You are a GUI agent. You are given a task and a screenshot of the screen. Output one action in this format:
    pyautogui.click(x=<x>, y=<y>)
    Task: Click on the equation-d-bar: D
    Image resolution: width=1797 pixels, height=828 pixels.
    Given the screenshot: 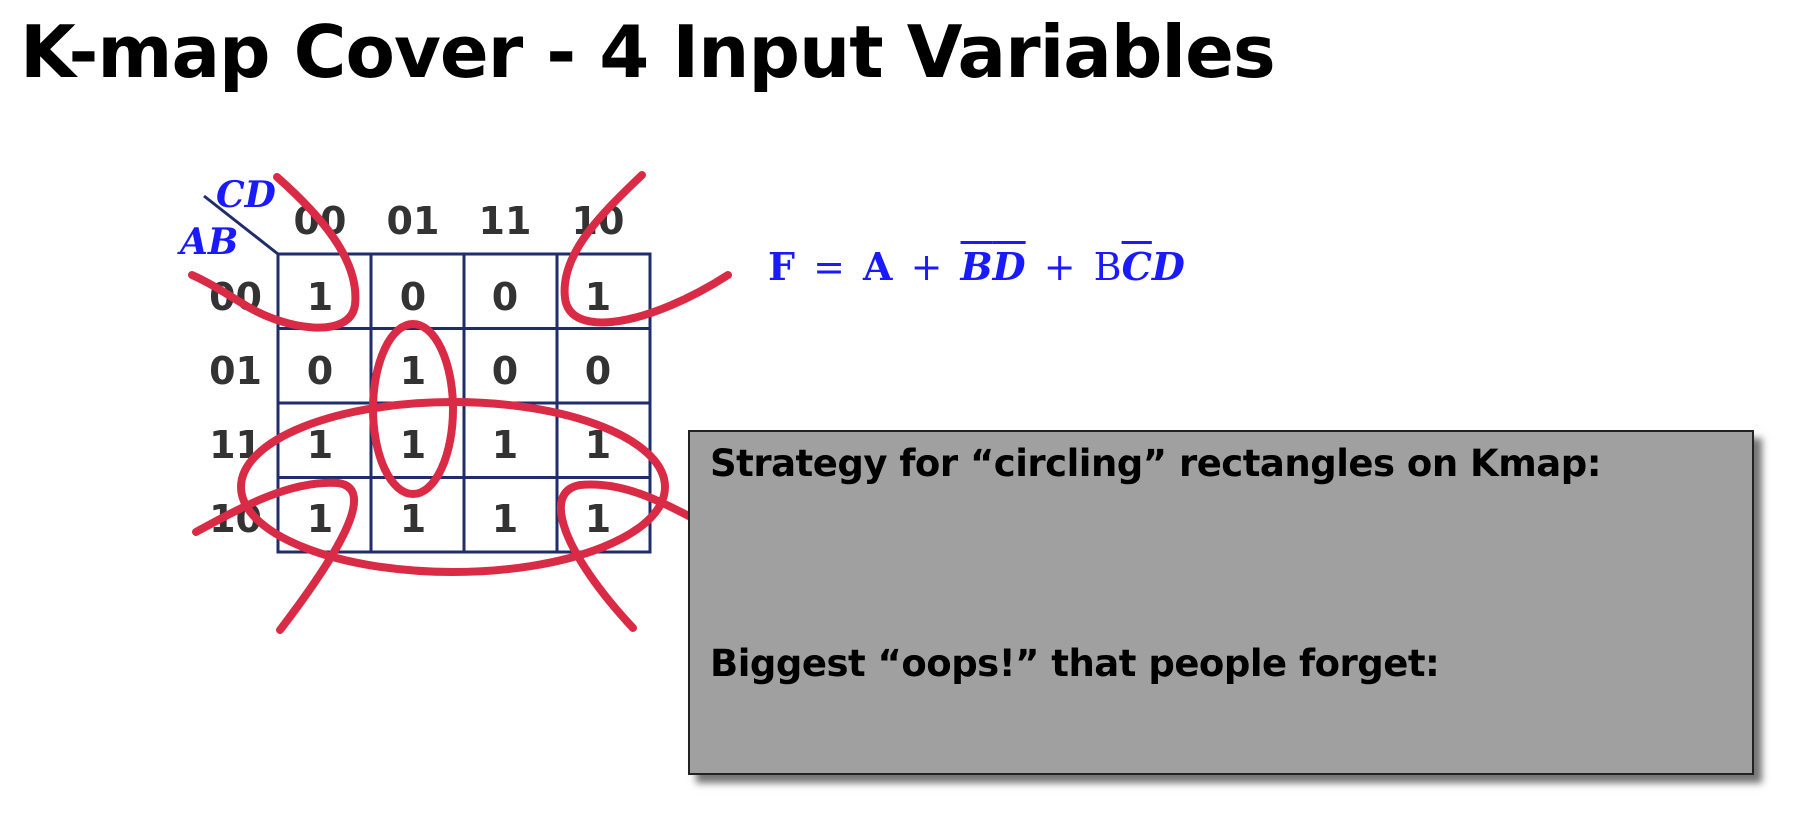 What is the action you would take?
    pyautogui.click(x=1009, y=266)
    